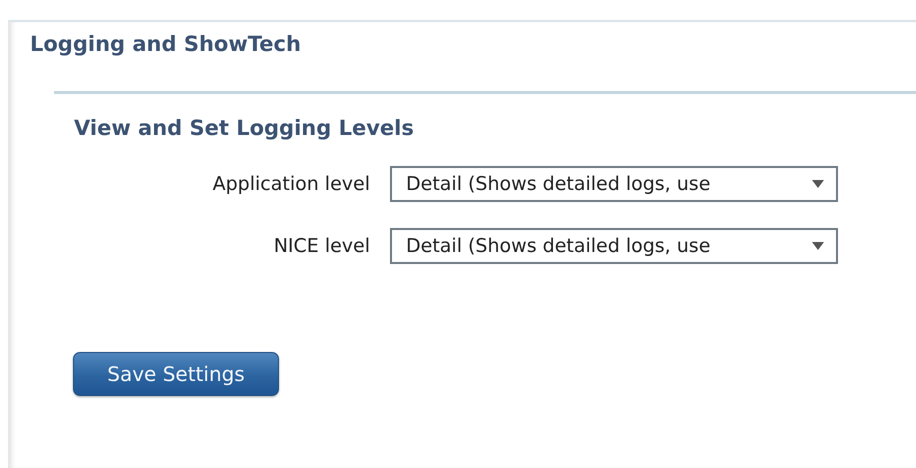 This screenshot has height=468, width=916. I want to click on field-label: Application level, so click(291, 184).